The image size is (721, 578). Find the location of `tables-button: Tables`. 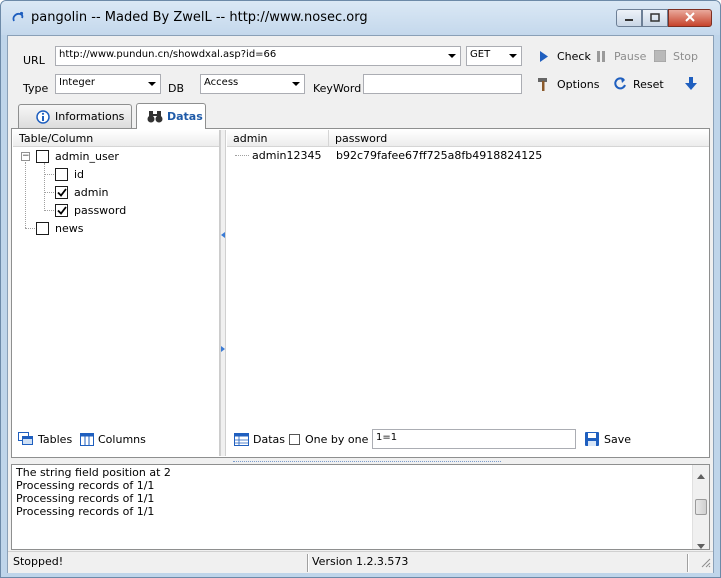

tables-button: Tables is located at coordinates (45, 439).